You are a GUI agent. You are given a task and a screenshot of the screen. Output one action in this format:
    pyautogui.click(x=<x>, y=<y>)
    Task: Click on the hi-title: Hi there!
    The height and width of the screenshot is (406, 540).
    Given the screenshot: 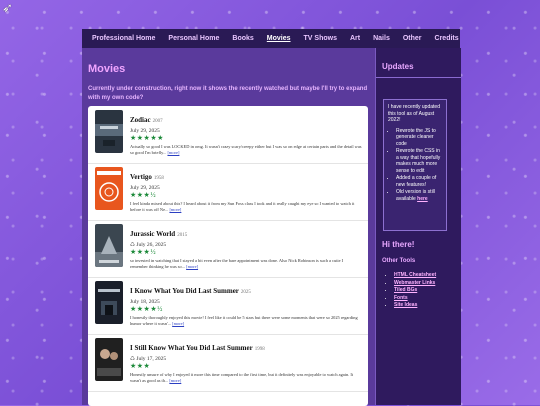 What is the action you would take?
    pyautogui.click(x=398, y=244)
    